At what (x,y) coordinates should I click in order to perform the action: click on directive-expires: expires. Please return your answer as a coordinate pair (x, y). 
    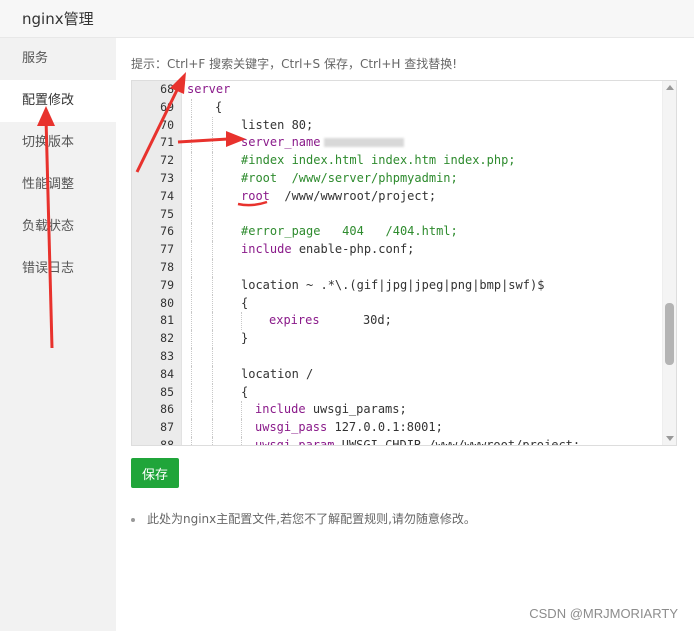
    Looking at the image, I should click on (294, 320).